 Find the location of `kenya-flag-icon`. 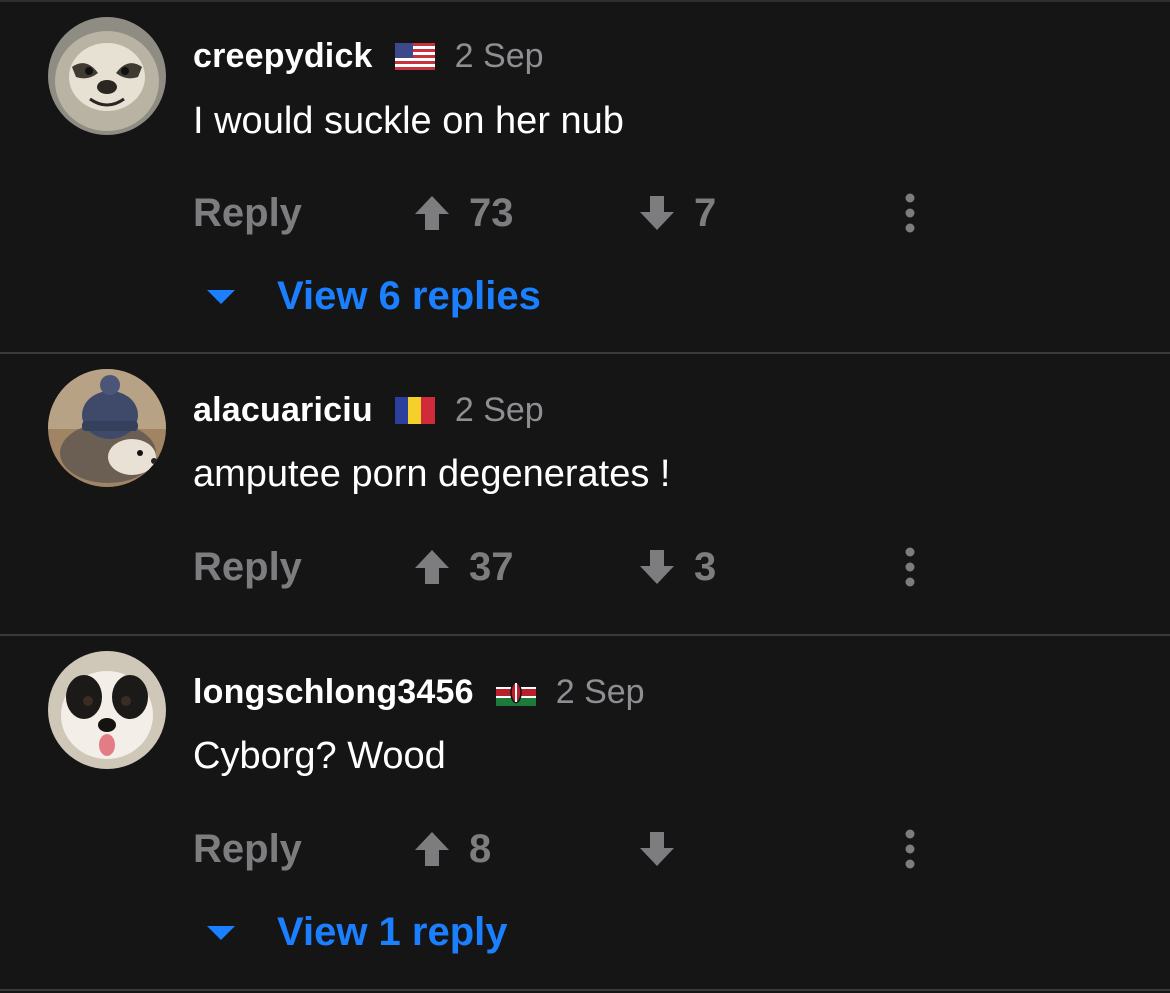

kenya-flag-icon is located at coordinates (515, 692).